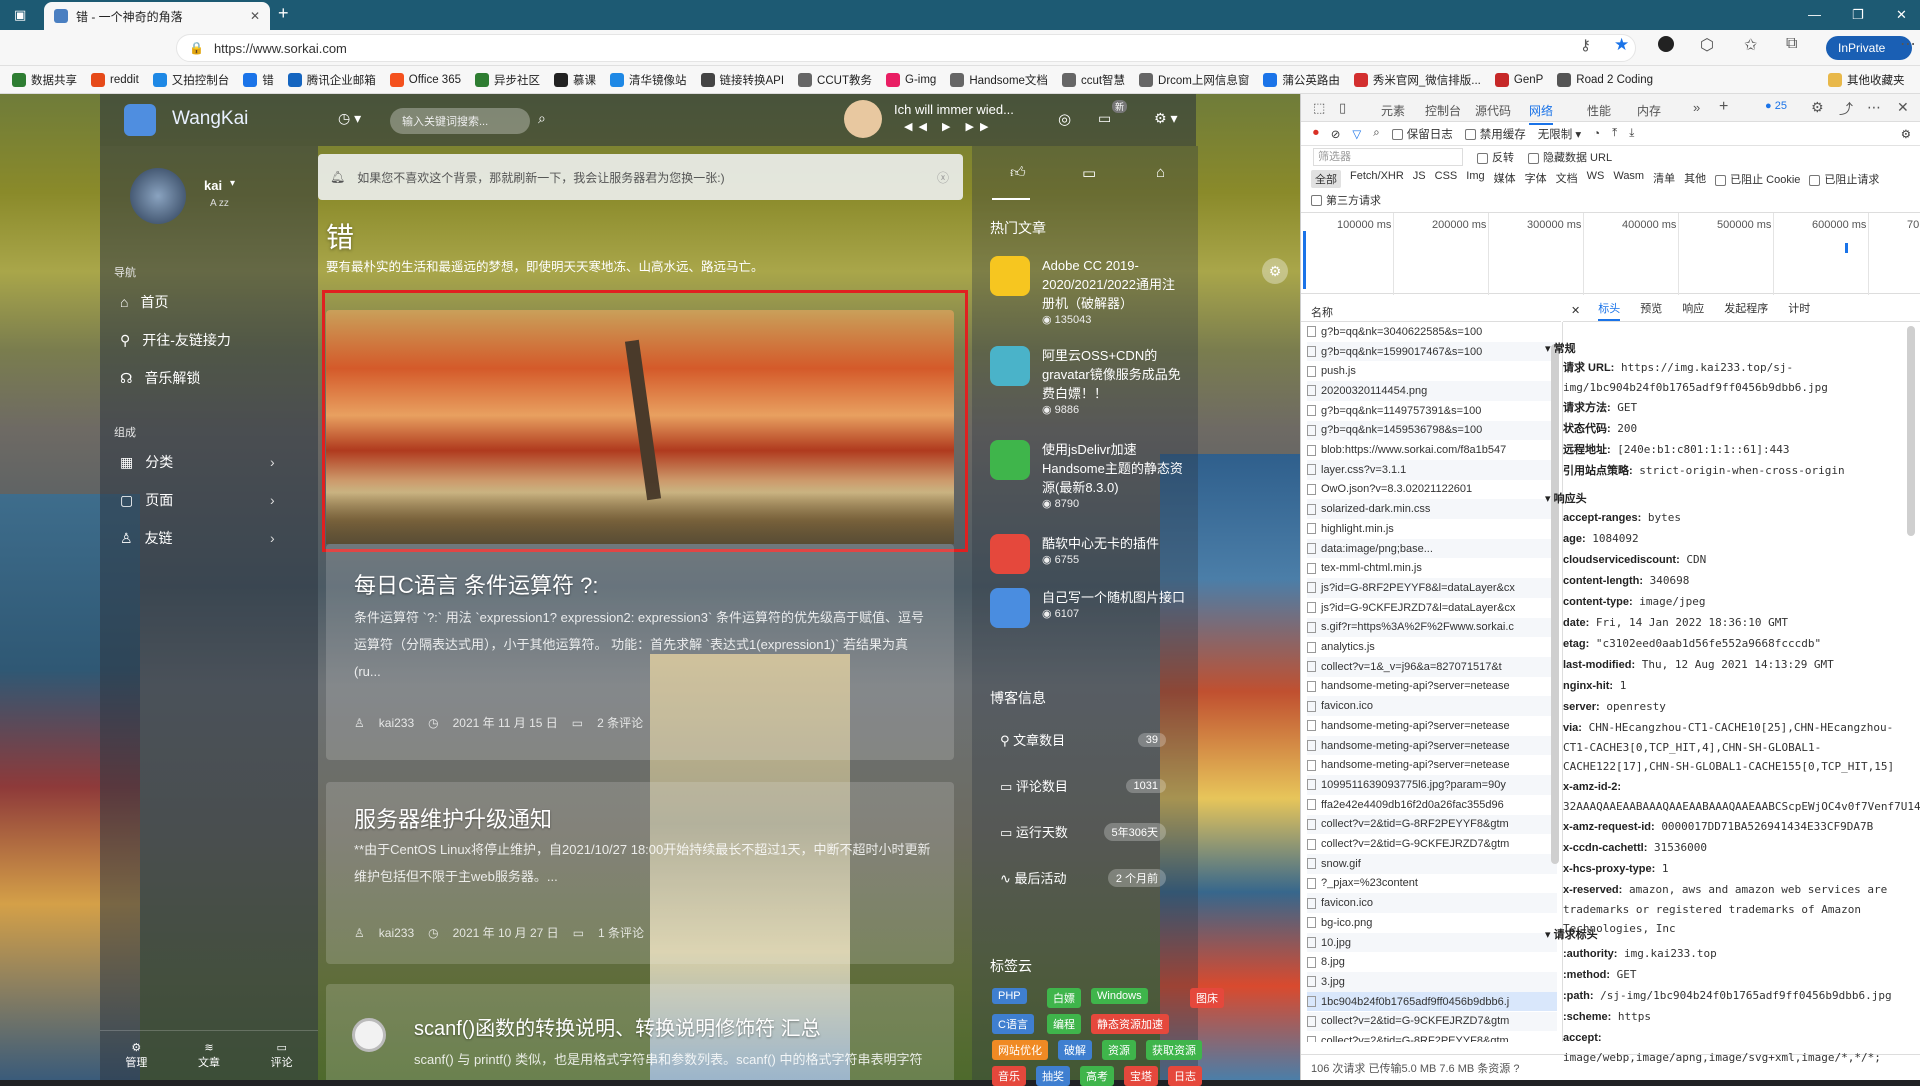 Image resolution: width=1920 pixels, height=1086 pixels. I want to click on hide-data-url-checkbox: 隐藏数据 URL, so click(1570, 157).